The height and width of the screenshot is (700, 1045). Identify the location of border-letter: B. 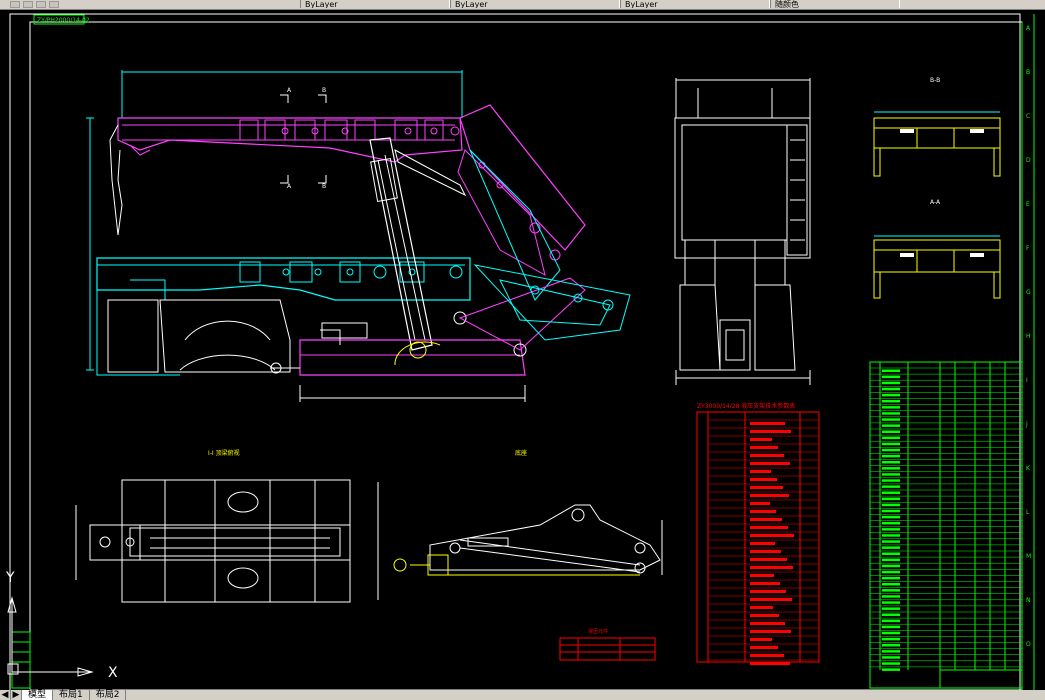
(1028, 72).